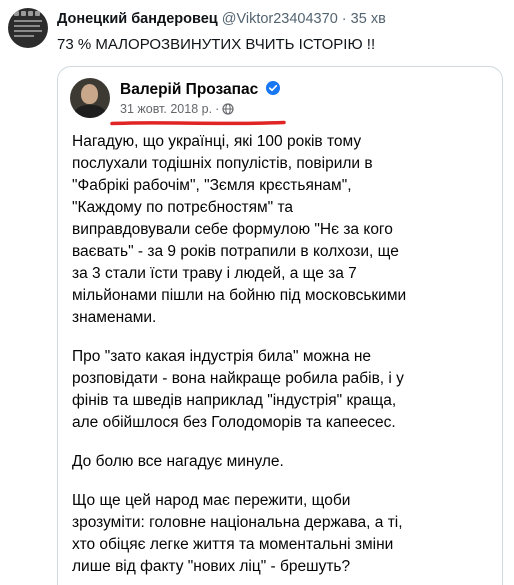 The height and width of the screenshot is (585, 514). Describe the element at coordinates (28, 28) in the screenshot. I see `avatar` at that location.